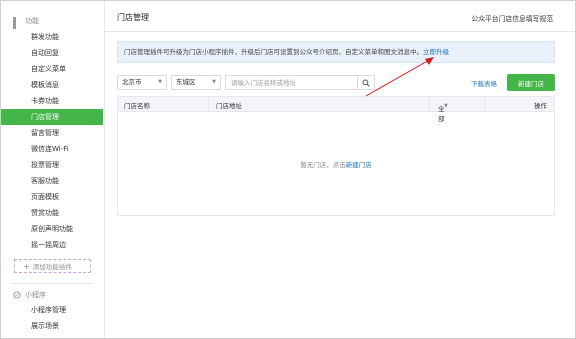 The width and height of the screenshot is (576, 339). What do you see at coordinates (399, 77) in the screenshot?
I see `annotation-arrow-icon` at bounding box center [399, 77].